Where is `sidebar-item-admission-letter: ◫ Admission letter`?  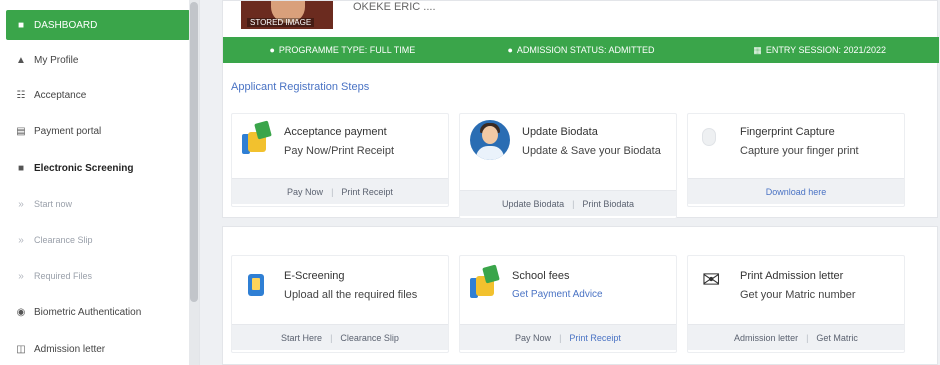 sidebar-item-admission-letter: ◫ Admission letter is located at coordinates (98, 349).